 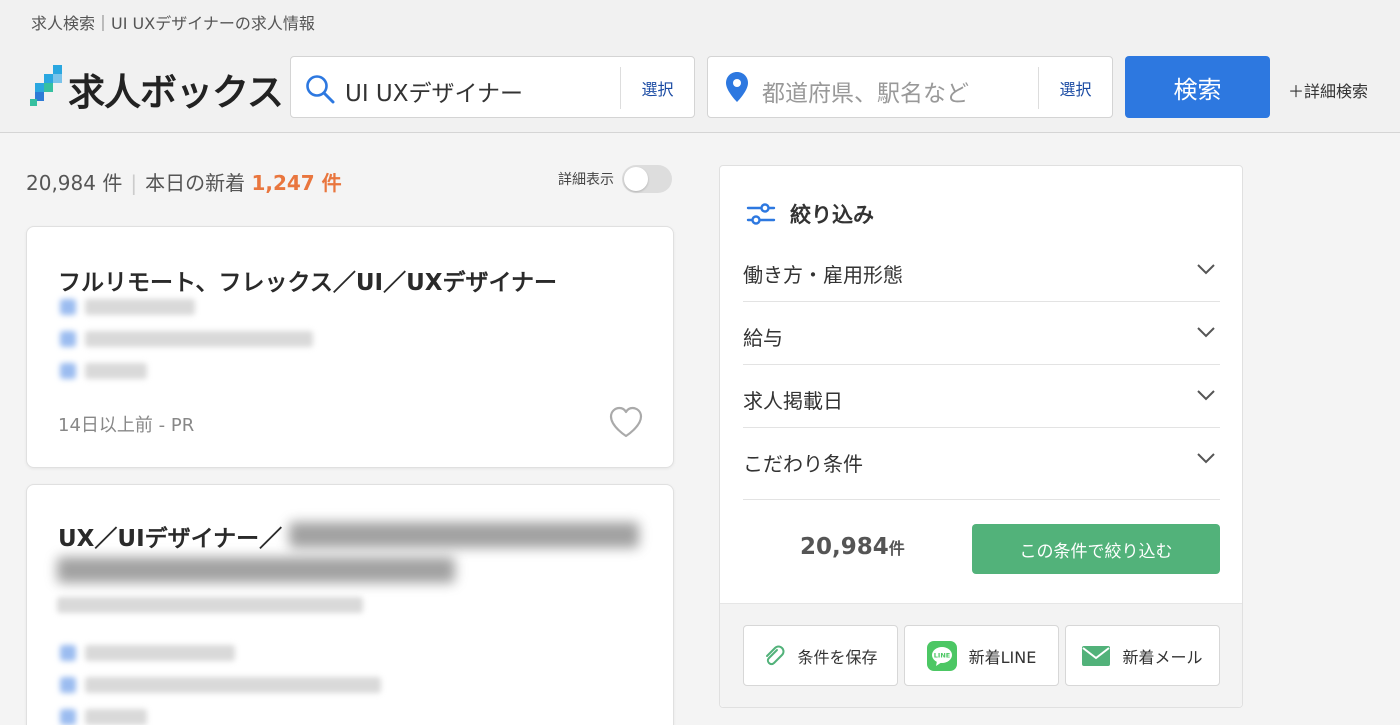 What do you see at coordinates (775, 655) in the screenshot?
I see `paperclip-icon` at bounding box center [775, 655].